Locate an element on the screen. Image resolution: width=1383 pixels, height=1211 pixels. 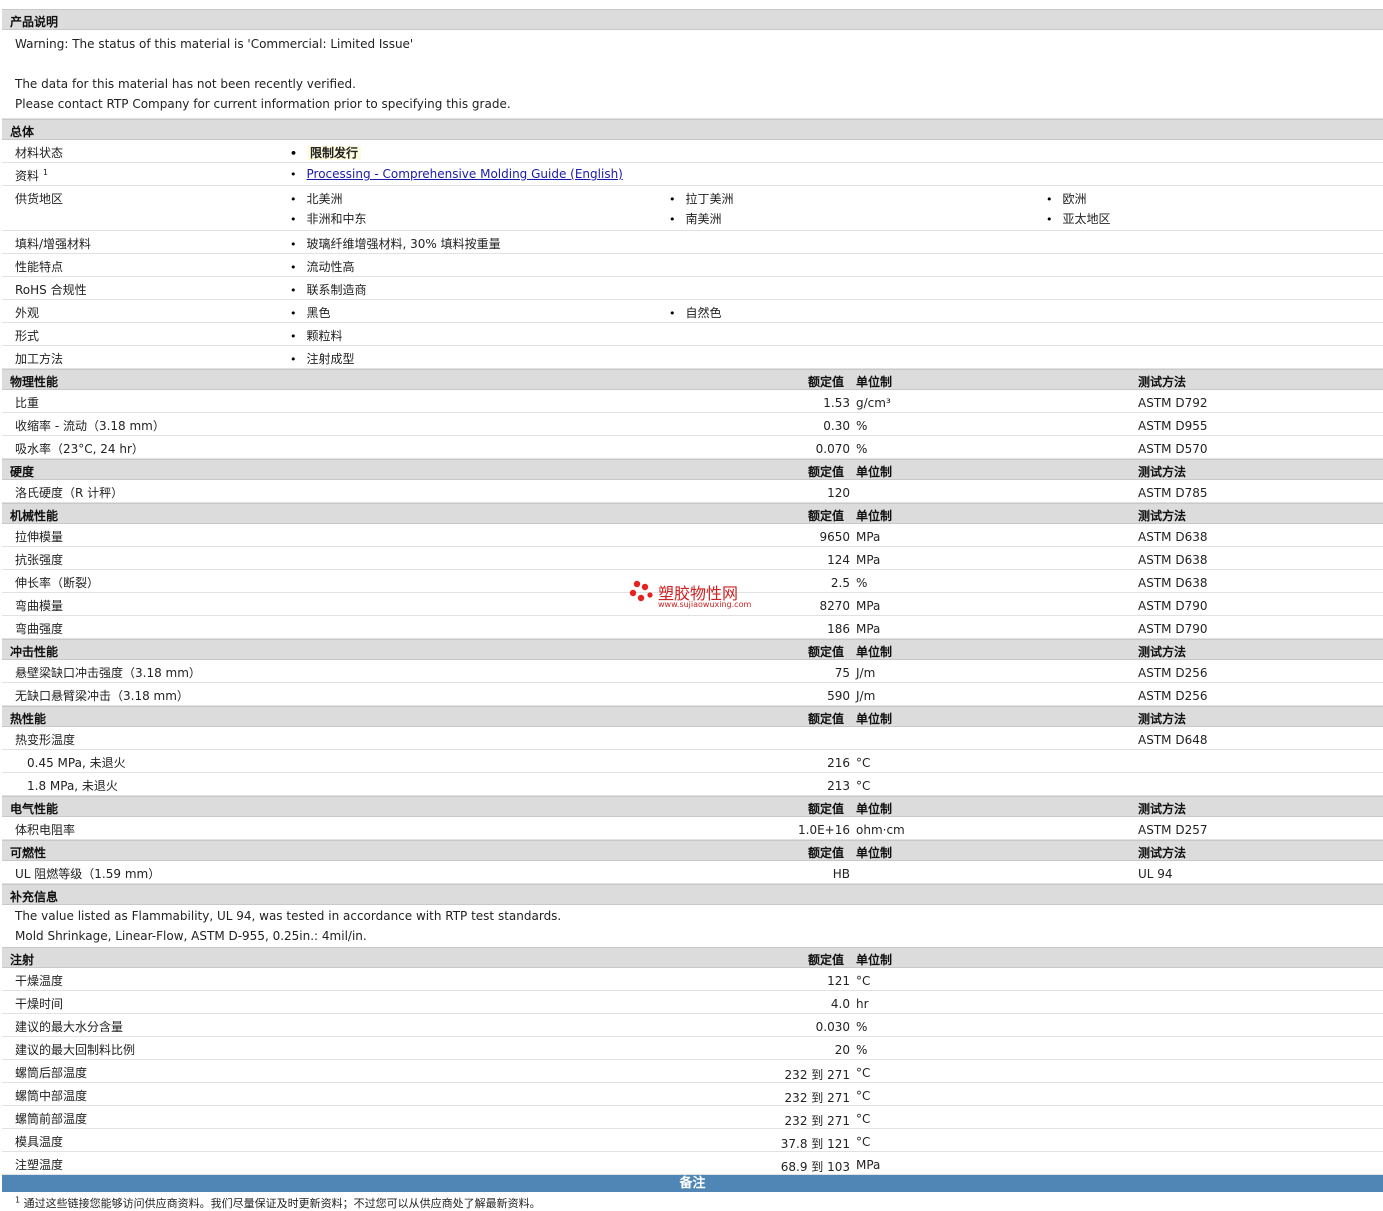
section-title: 硬度 is located at coordinates (22, 472).